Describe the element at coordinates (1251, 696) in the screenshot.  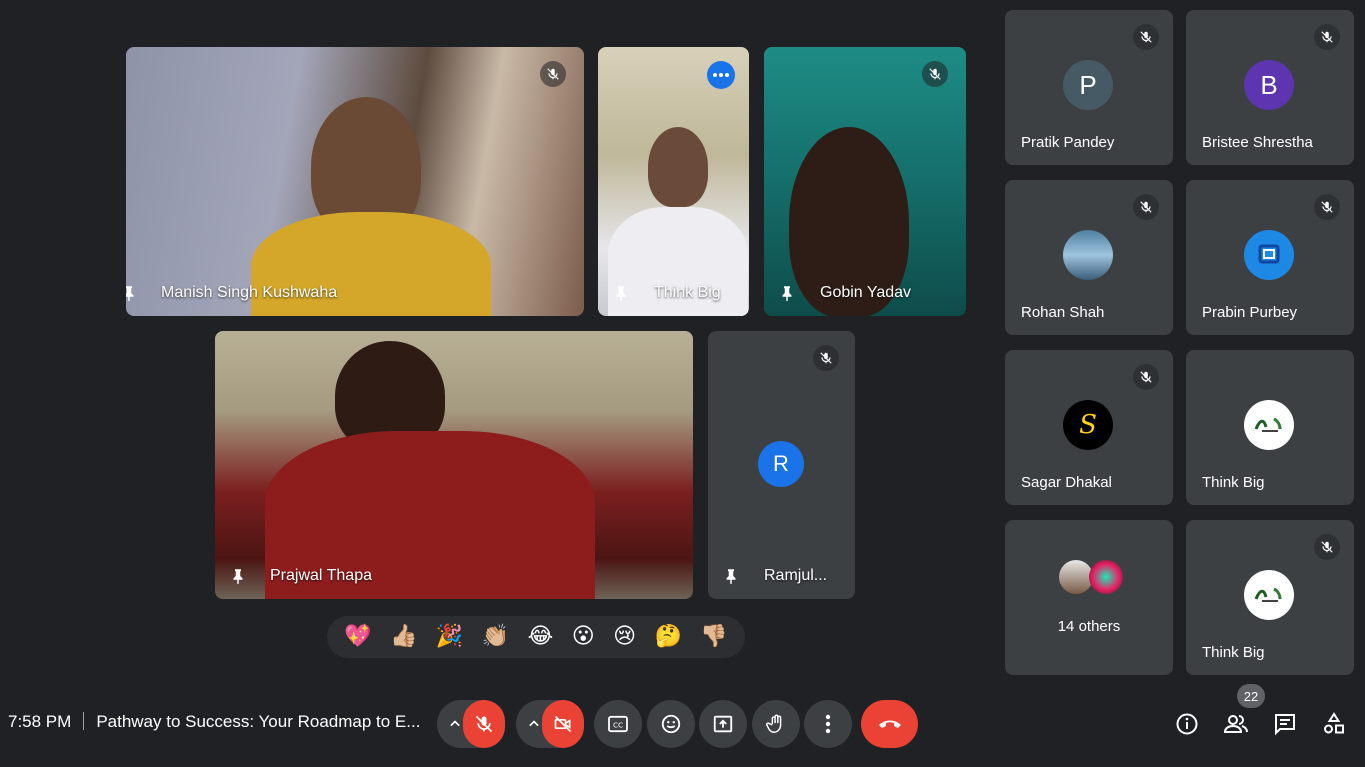
I see `people-count-badge: 22` at that location.